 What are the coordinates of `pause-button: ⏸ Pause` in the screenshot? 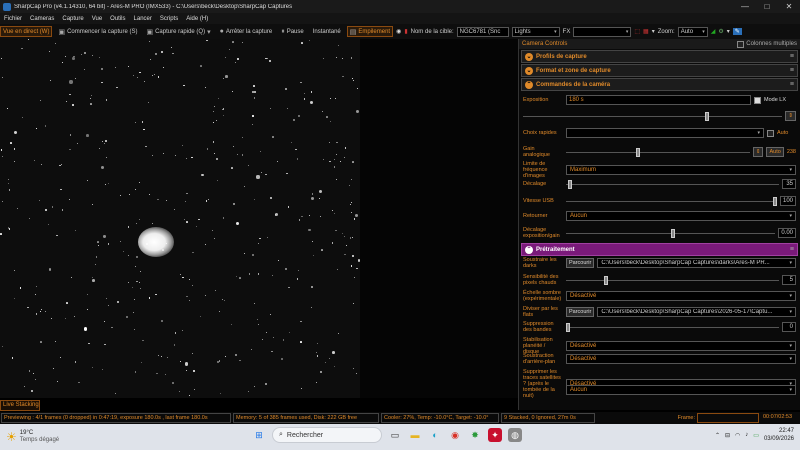 It's located at (292, 31).